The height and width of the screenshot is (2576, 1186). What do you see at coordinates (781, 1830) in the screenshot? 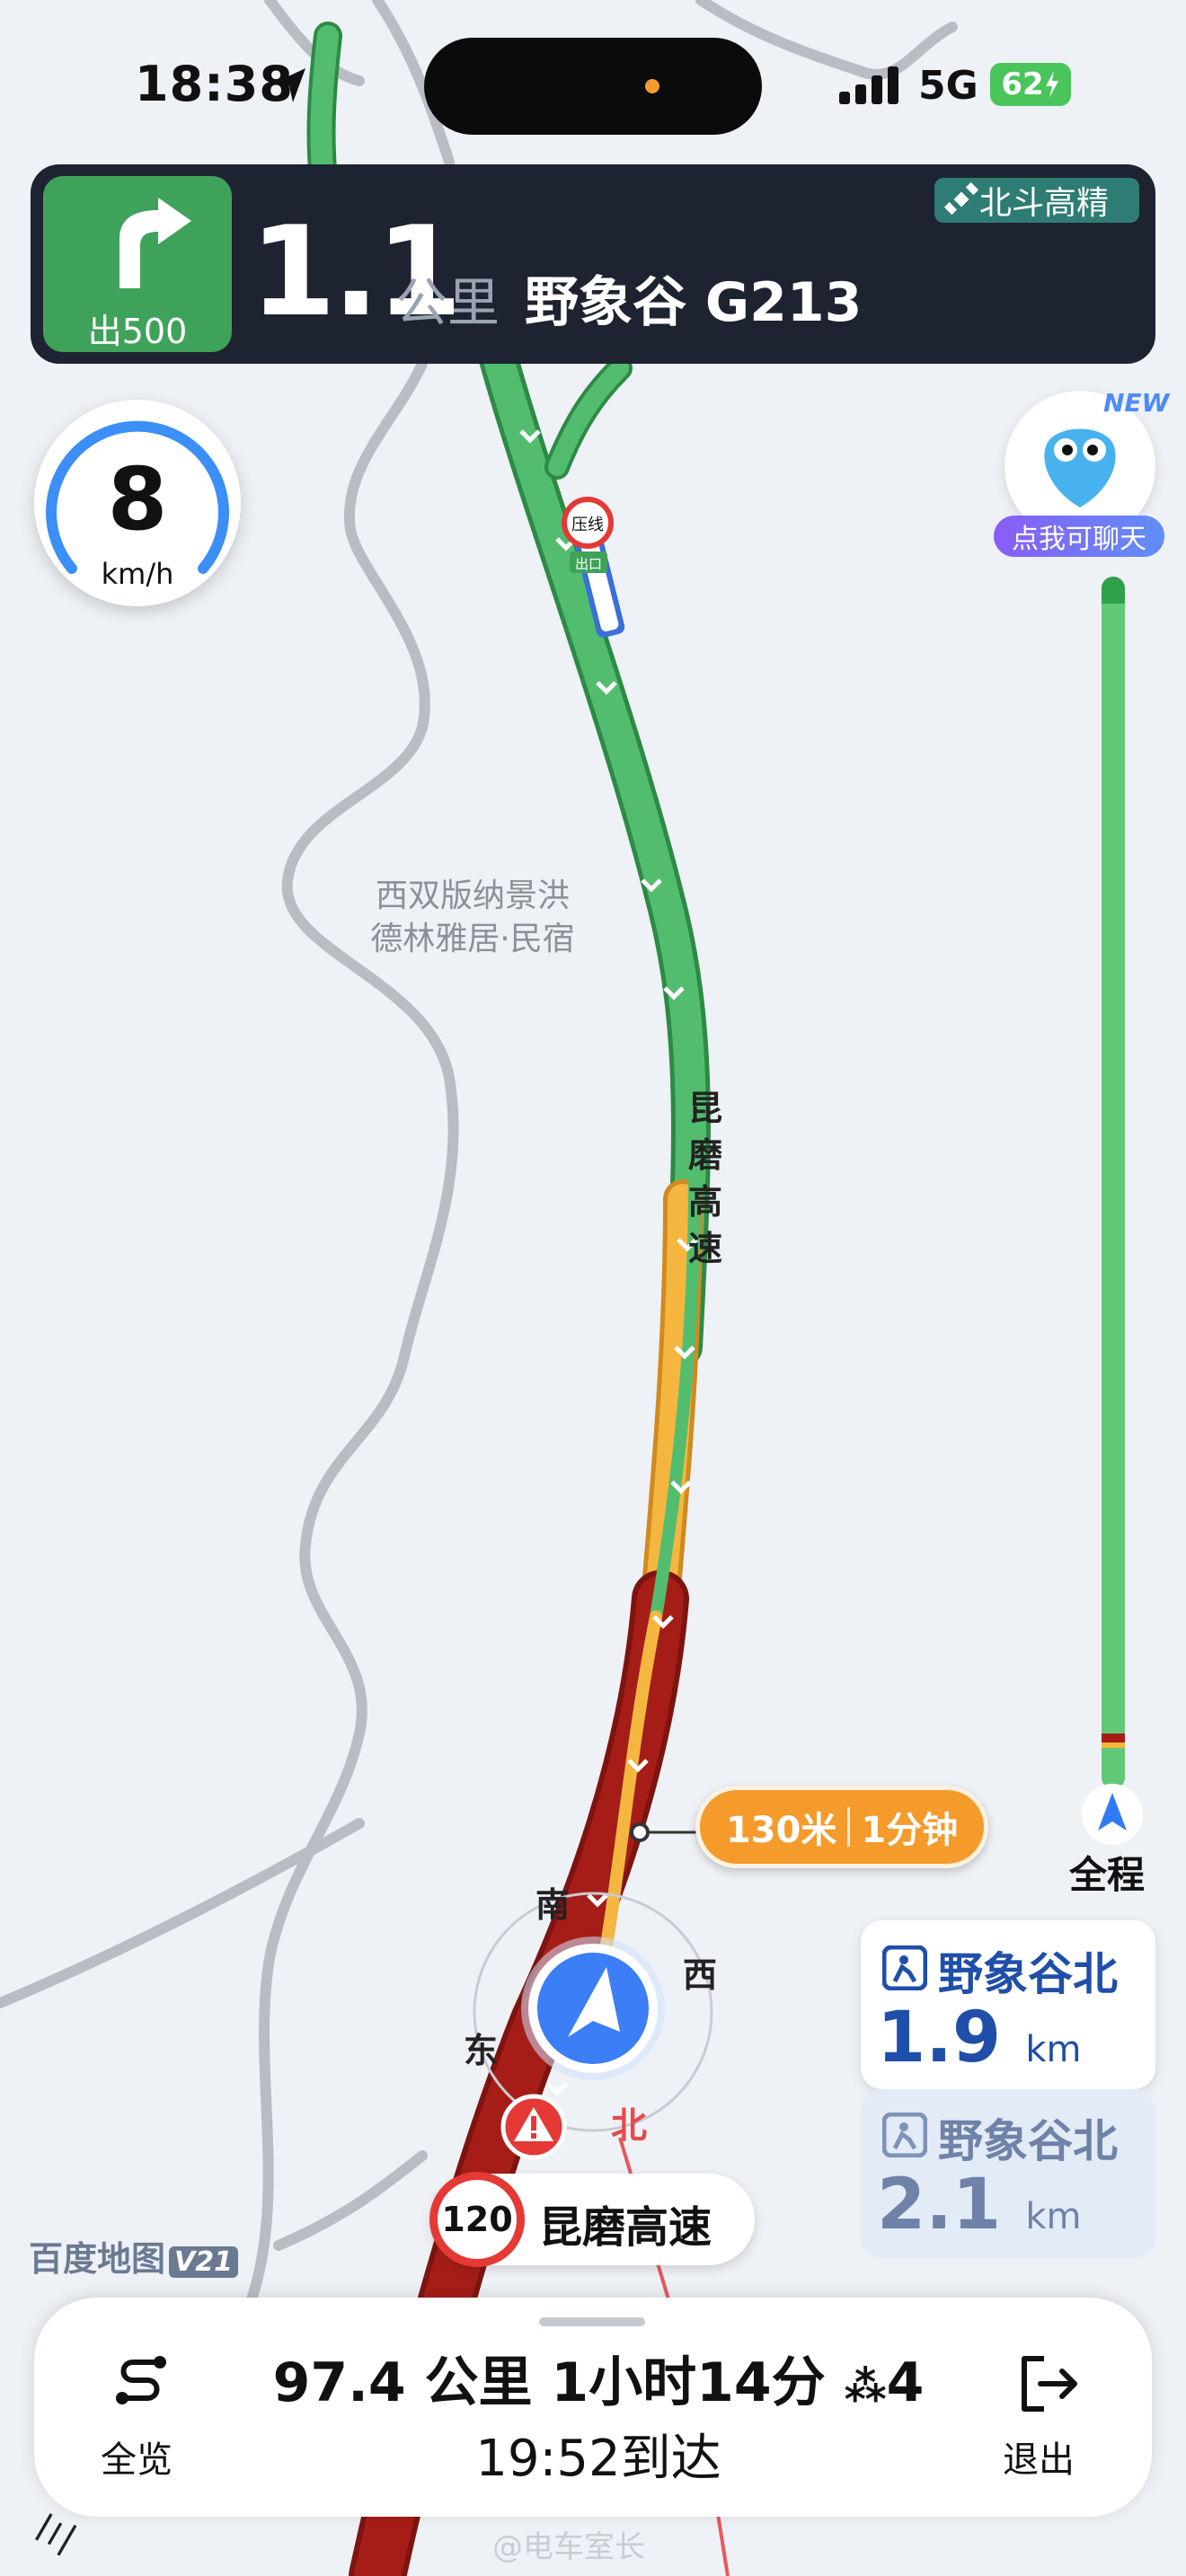
I see `jam-length: 130米` at bounding box center [781, 1830].